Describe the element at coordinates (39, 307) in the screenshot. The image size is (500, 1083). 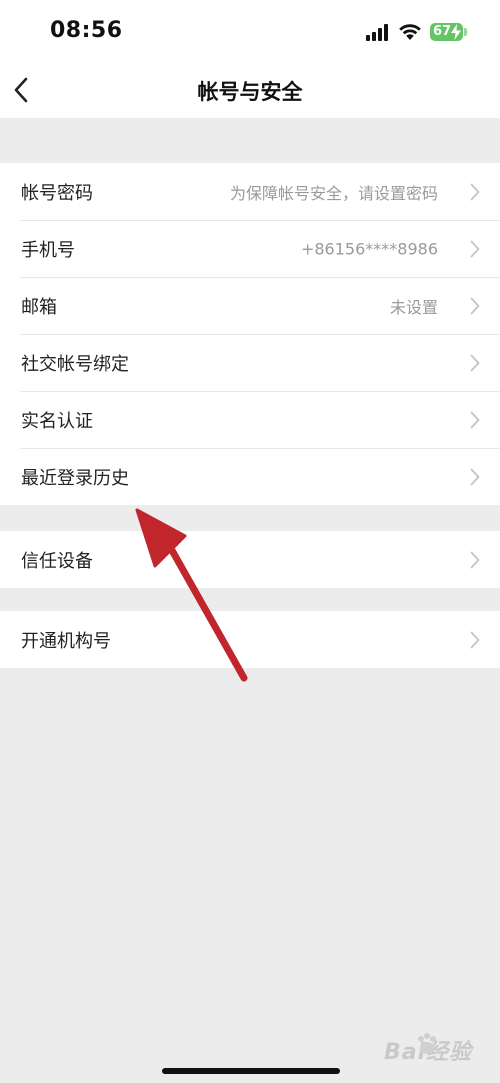
I see `list-item-label: 邮箱` at that location.